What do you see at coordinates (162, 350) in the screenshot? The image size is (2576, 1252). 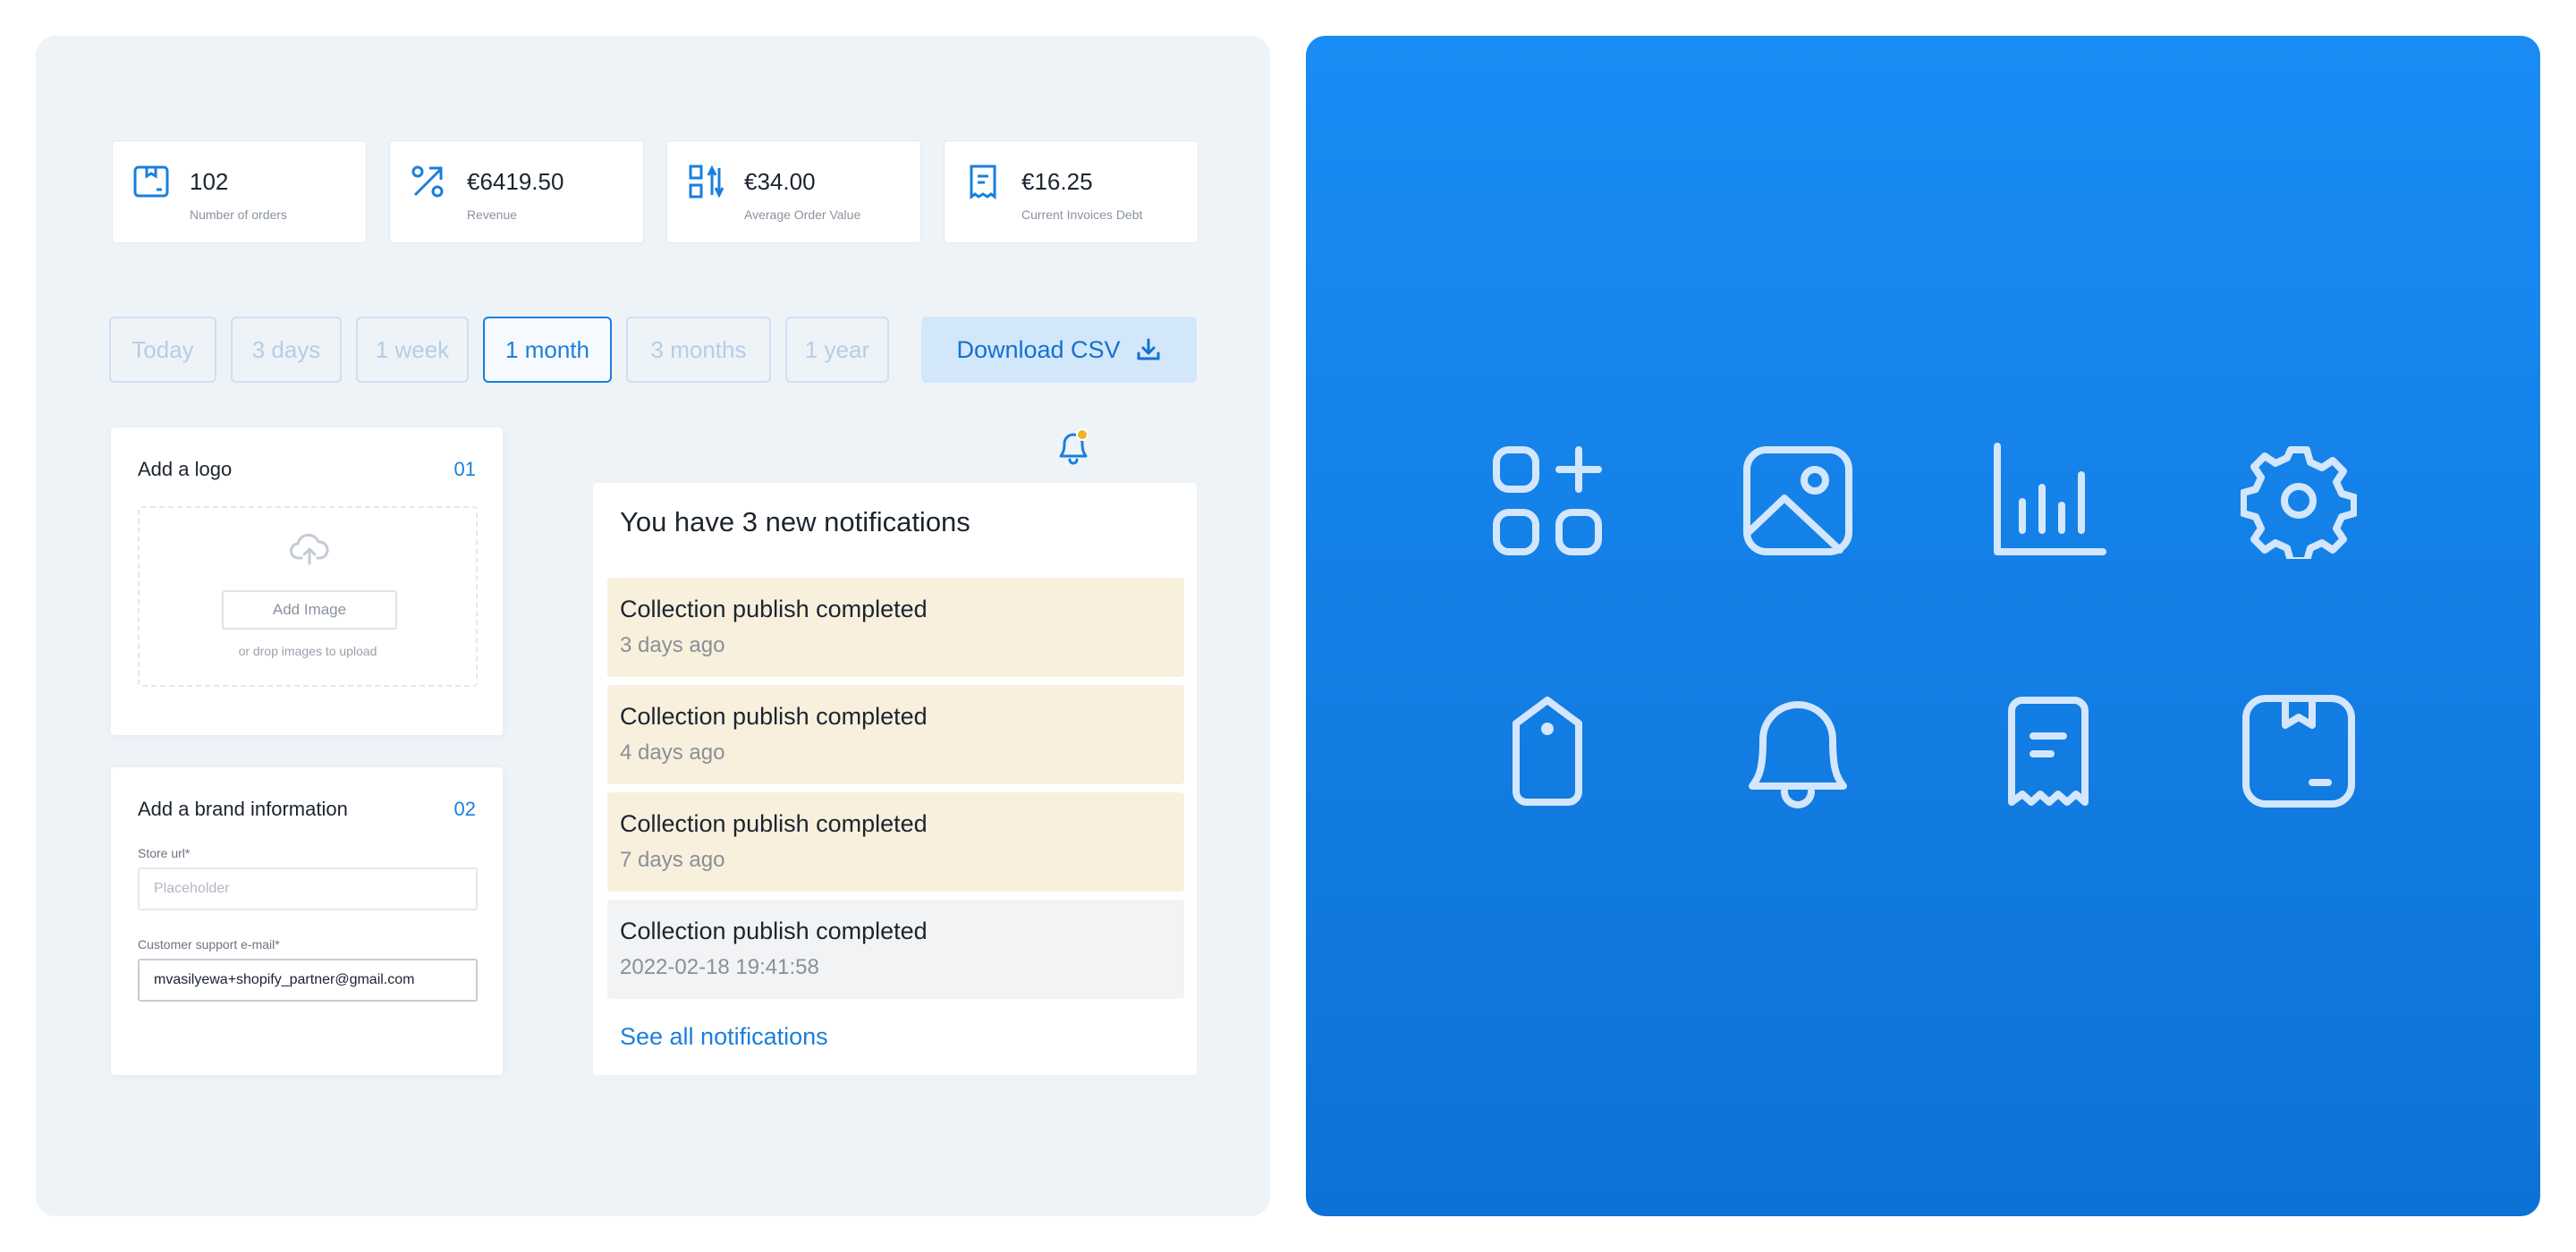 I see `period-today-button: Today` at bounding box center [162, 350].